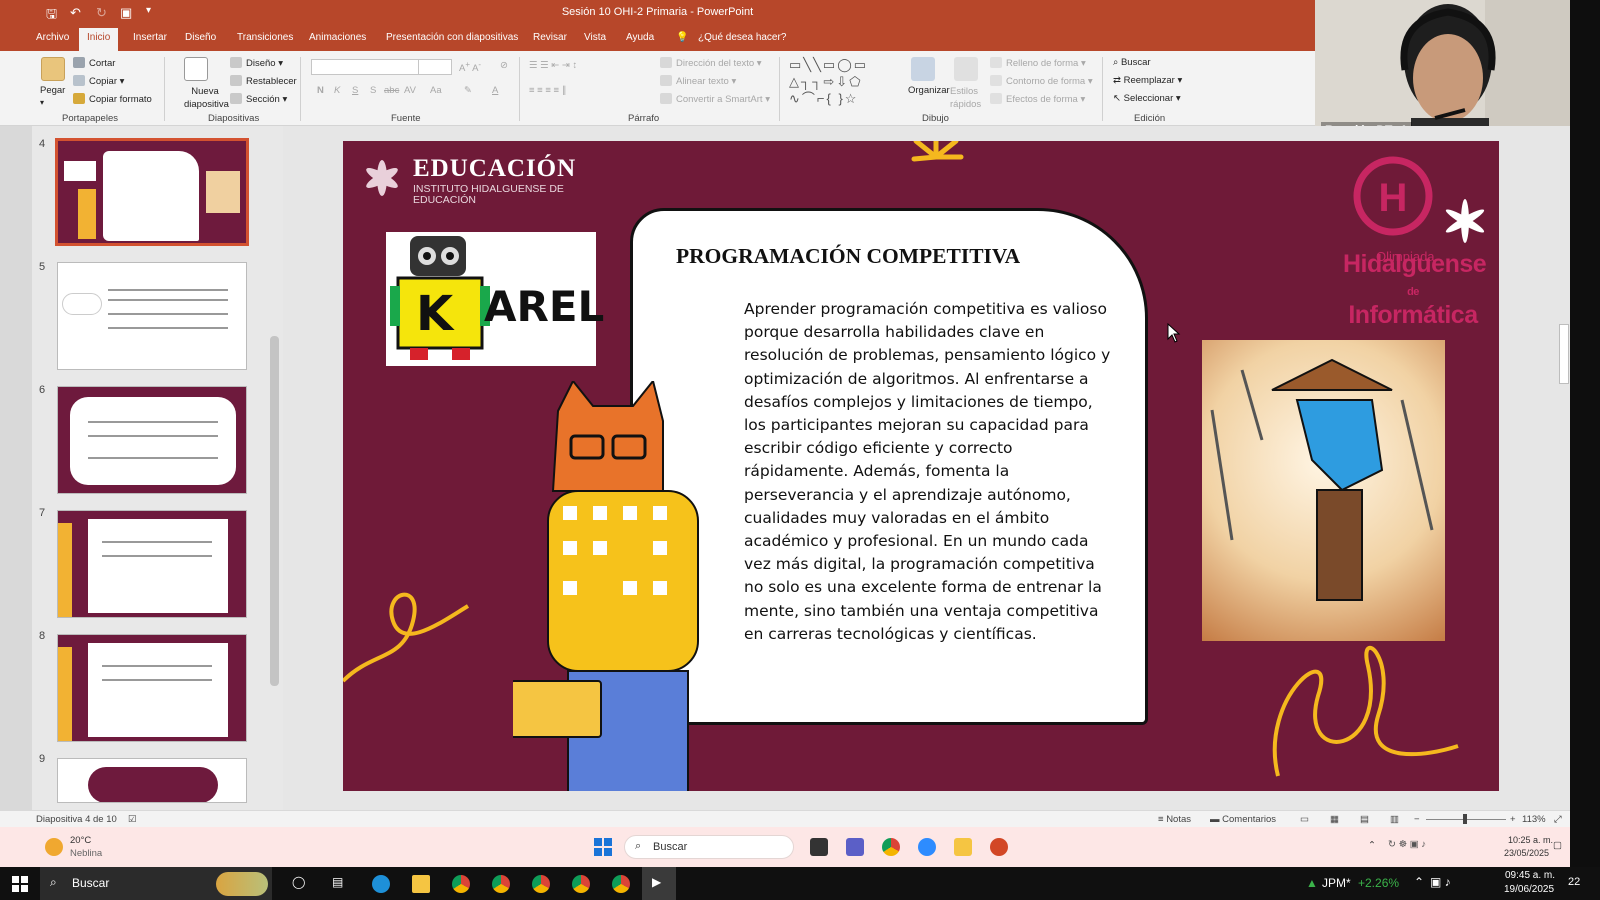  What do you see at coordinates (263, 81) in the screenshot?
I see `reset-button: Restablecer` at bounding box center [263, 81].